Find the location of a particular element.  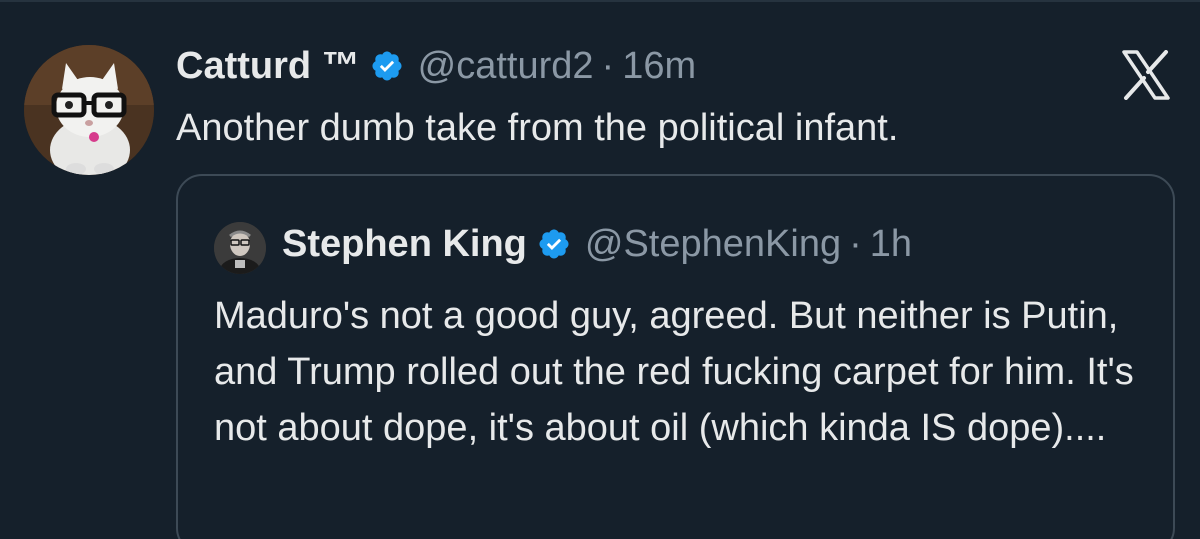

cat-avatar-image is located at coordinates (89, 110).